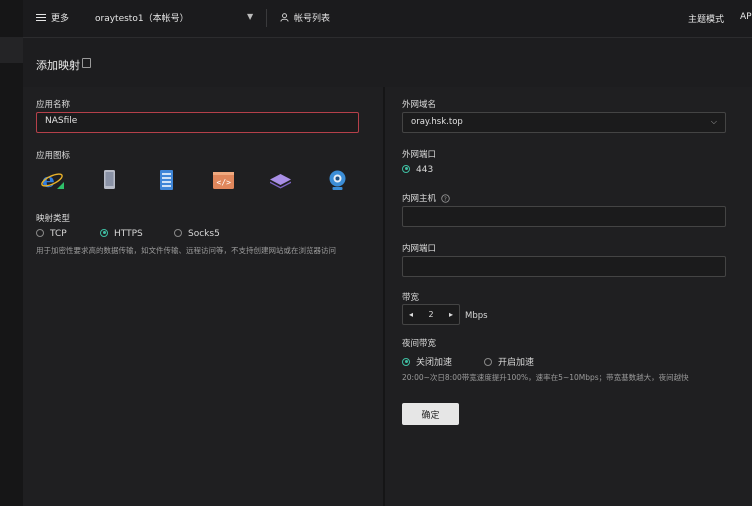 This screenshot has height=506, width=752. Describe the element at coordinates (564, 216) in the screenshot. I see `int-host-input` at that location.